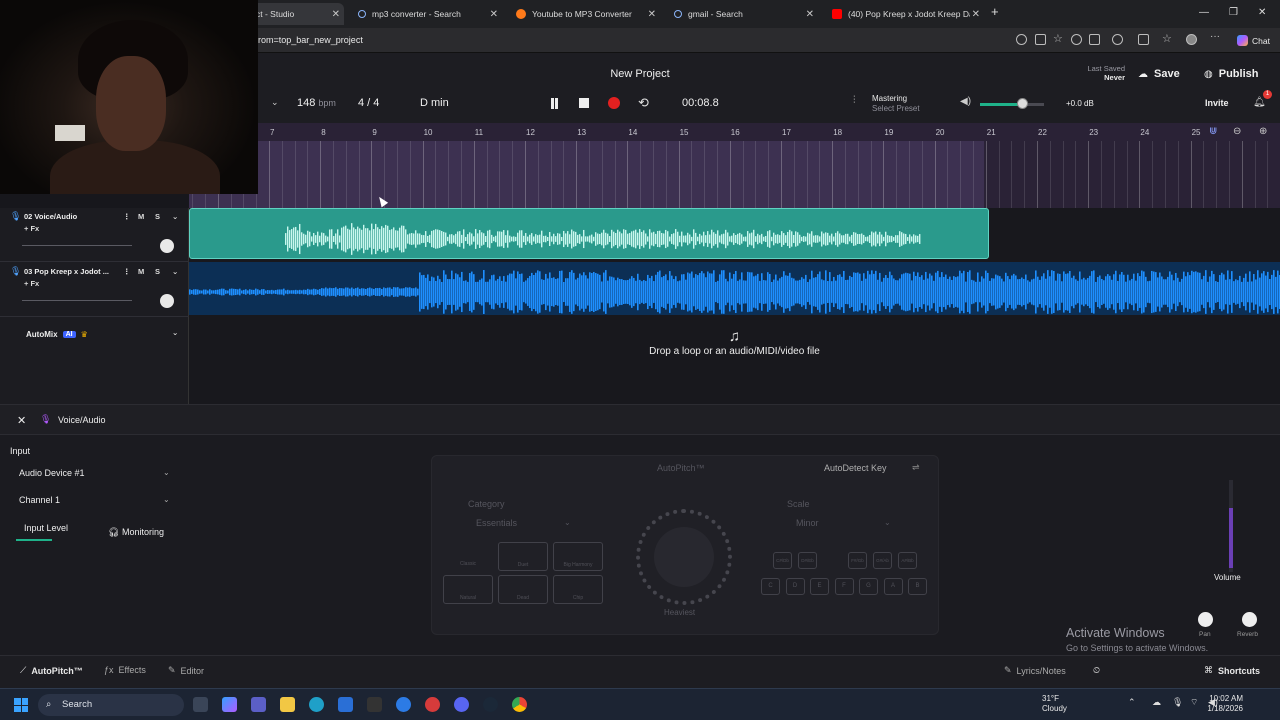  I want to click on key-button: B, so click(917, 586).